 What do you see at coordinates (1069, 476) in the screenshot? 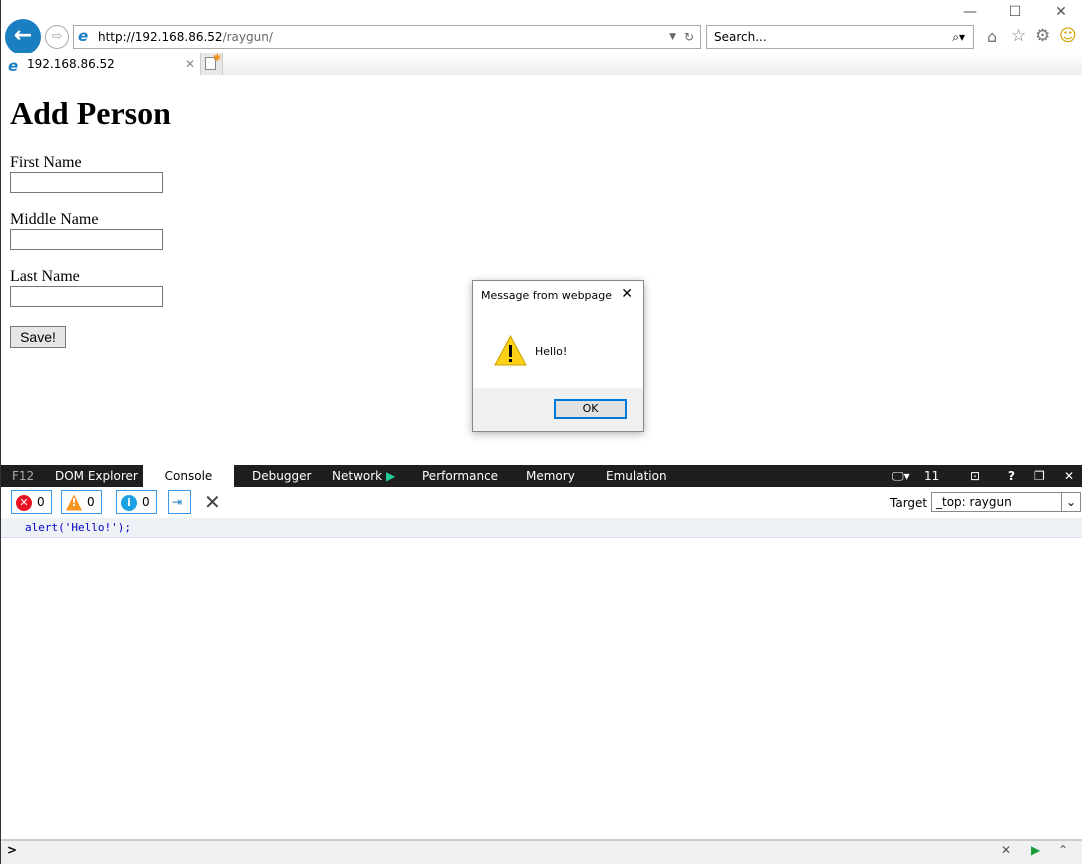
I see `close-devtools-icon: ✕` at bounding box center [1069, 476].